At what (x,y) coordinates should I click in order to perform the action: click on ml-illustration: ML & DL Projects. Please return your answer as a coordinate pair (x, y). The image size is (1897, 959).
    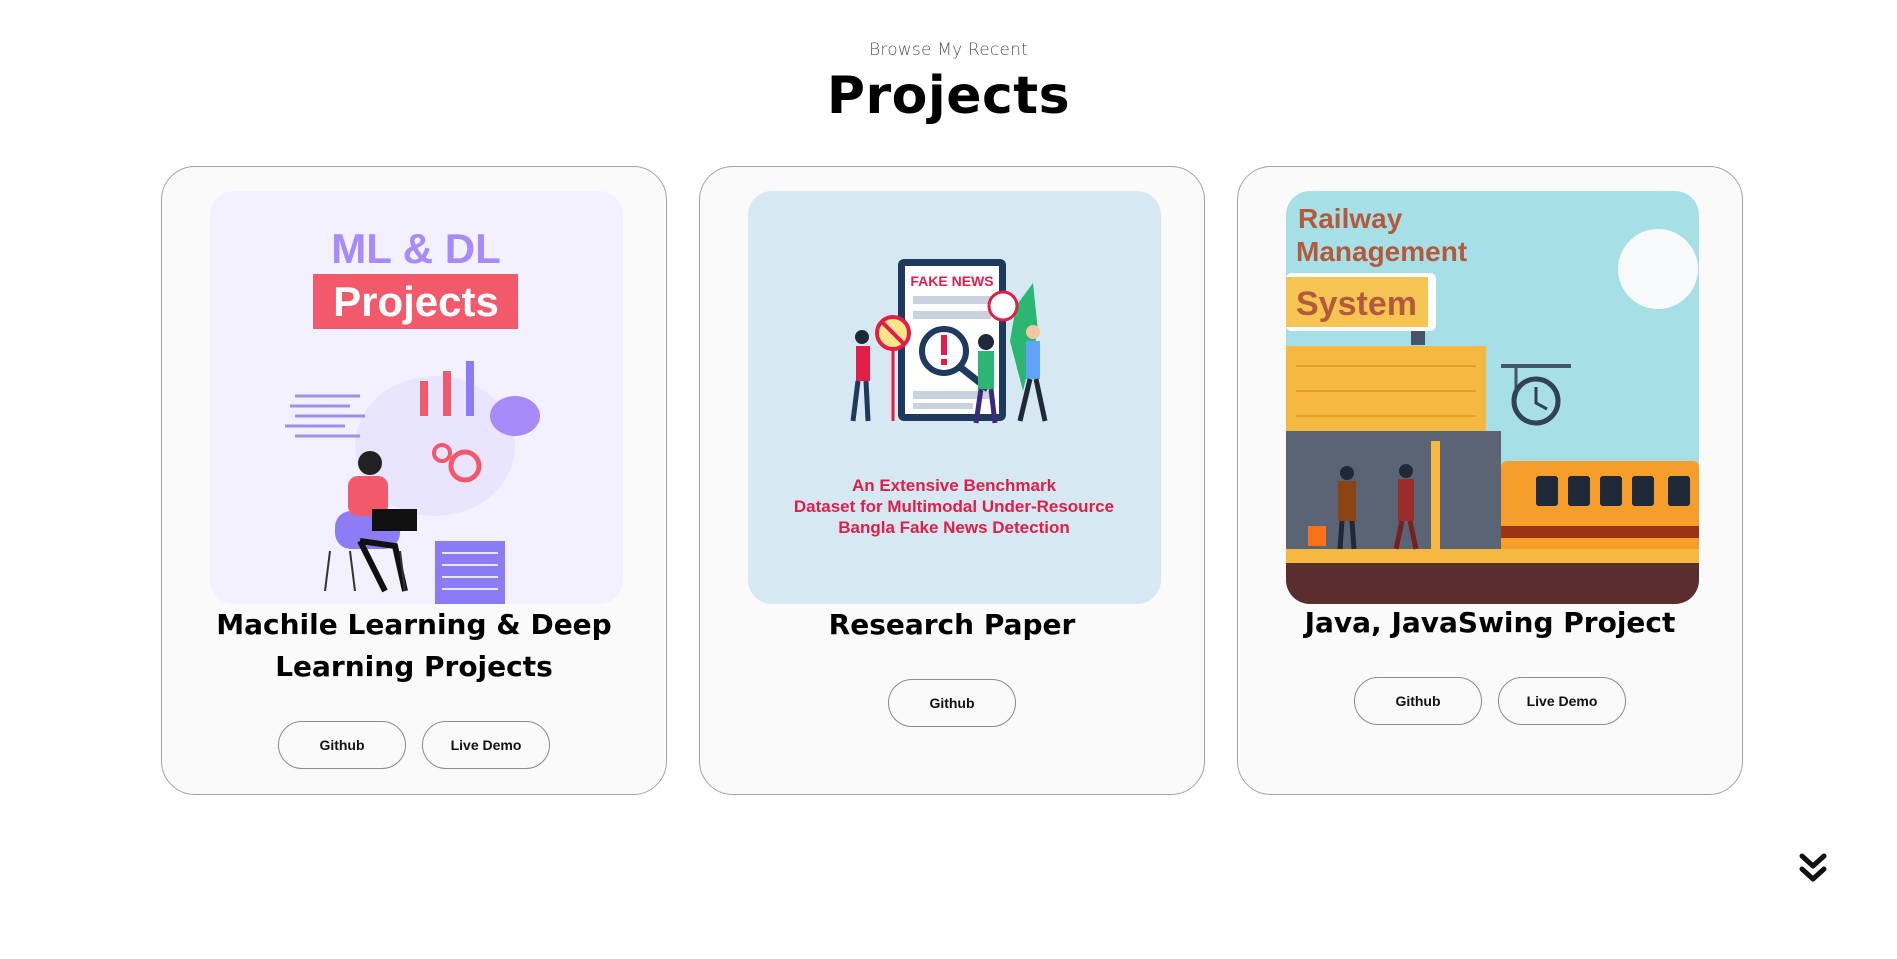
    Looking at the image, I should click on (416, 397).